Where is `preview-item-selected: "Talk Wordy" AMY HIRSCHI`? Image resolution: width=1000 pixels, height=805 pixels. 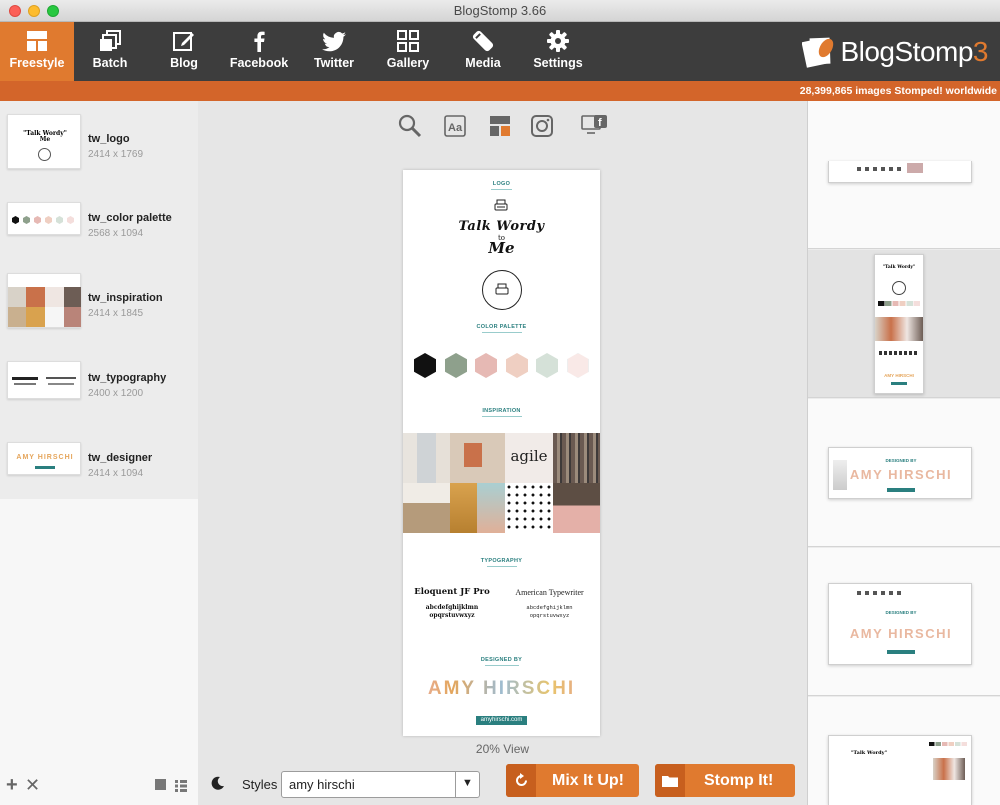
preview-item-selected: "Talk Wordy" AMY HIRSCHI is located at coordinates (904, 324).